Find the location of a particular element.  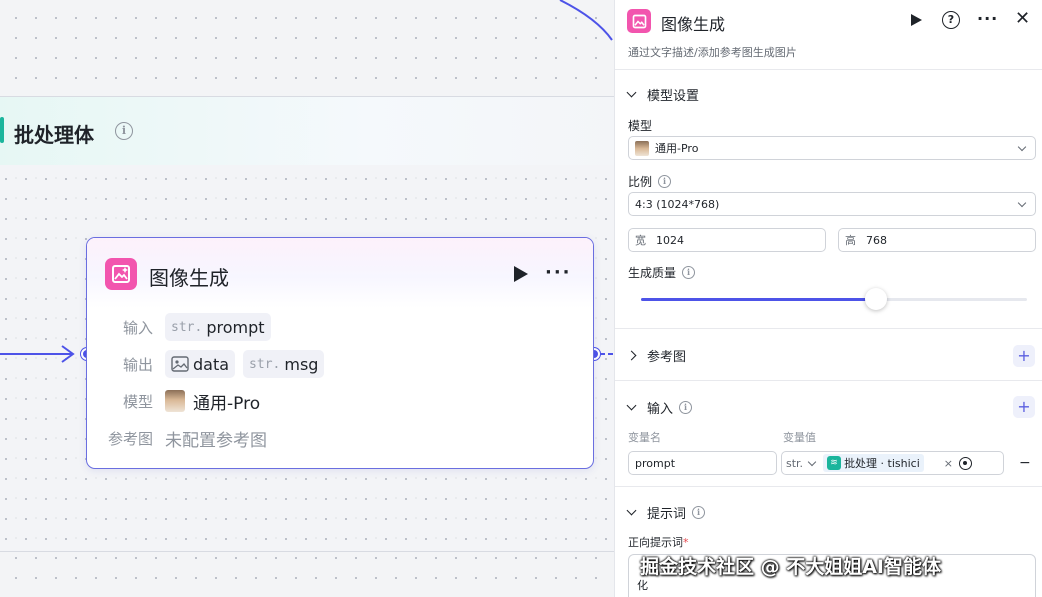

var-name-value: prompt is located at coordinates (655, 463).